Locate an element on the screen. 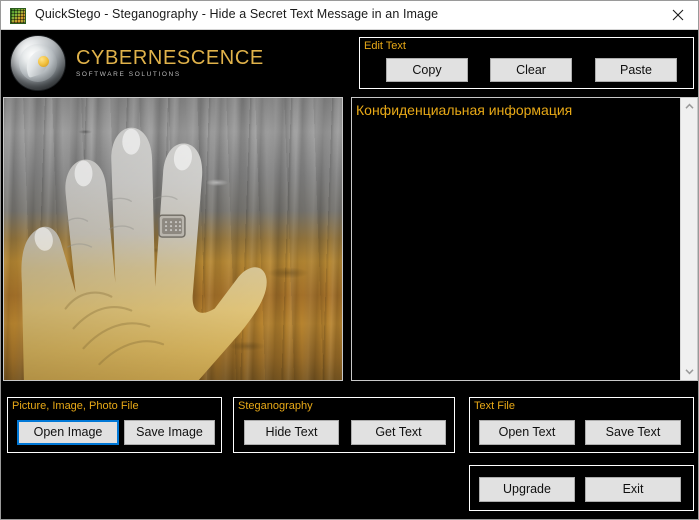  chevron-up-icon is located at coordinates (689, 106).